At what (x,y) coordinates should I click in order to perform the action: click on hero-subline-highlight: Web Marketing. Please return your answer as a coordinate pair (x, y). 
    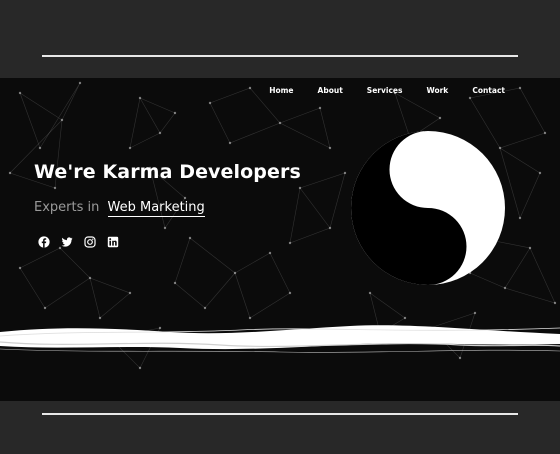
    Looking at the image, I should click on (156, 208).